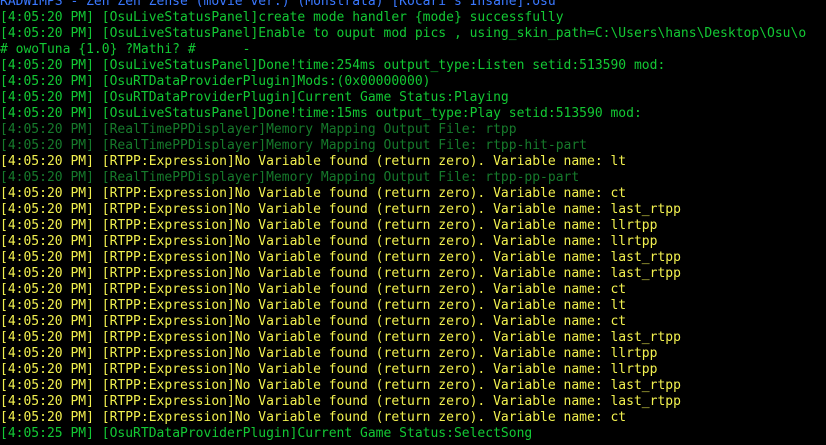 This screenshot has width=826, height=445. What do you see at coordinates (413, 50) in the screenshot?
I see `console-line: # owoTuna {1.0} ?Mathi? # -` at bounding box center [413, 50].